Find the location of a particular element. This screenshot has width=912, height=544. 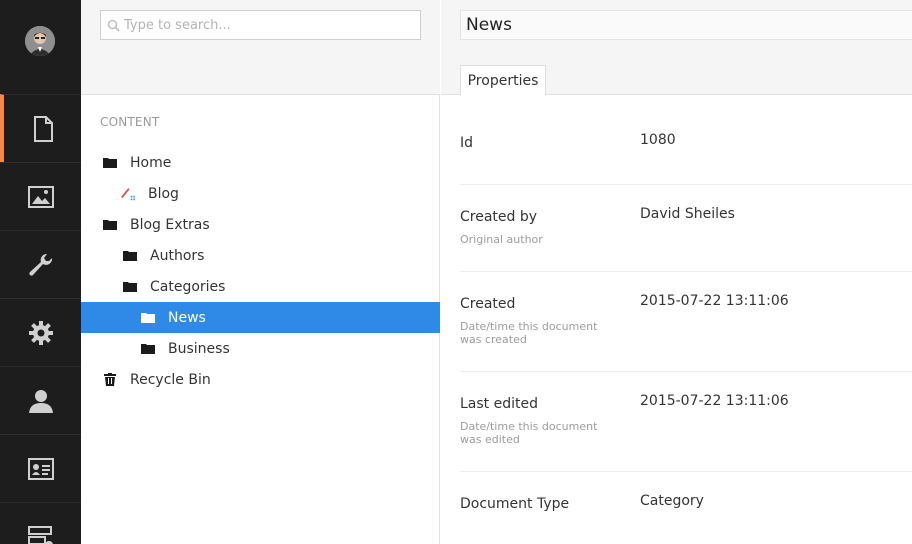

section-sidebar is located at coordinates (40, 272).